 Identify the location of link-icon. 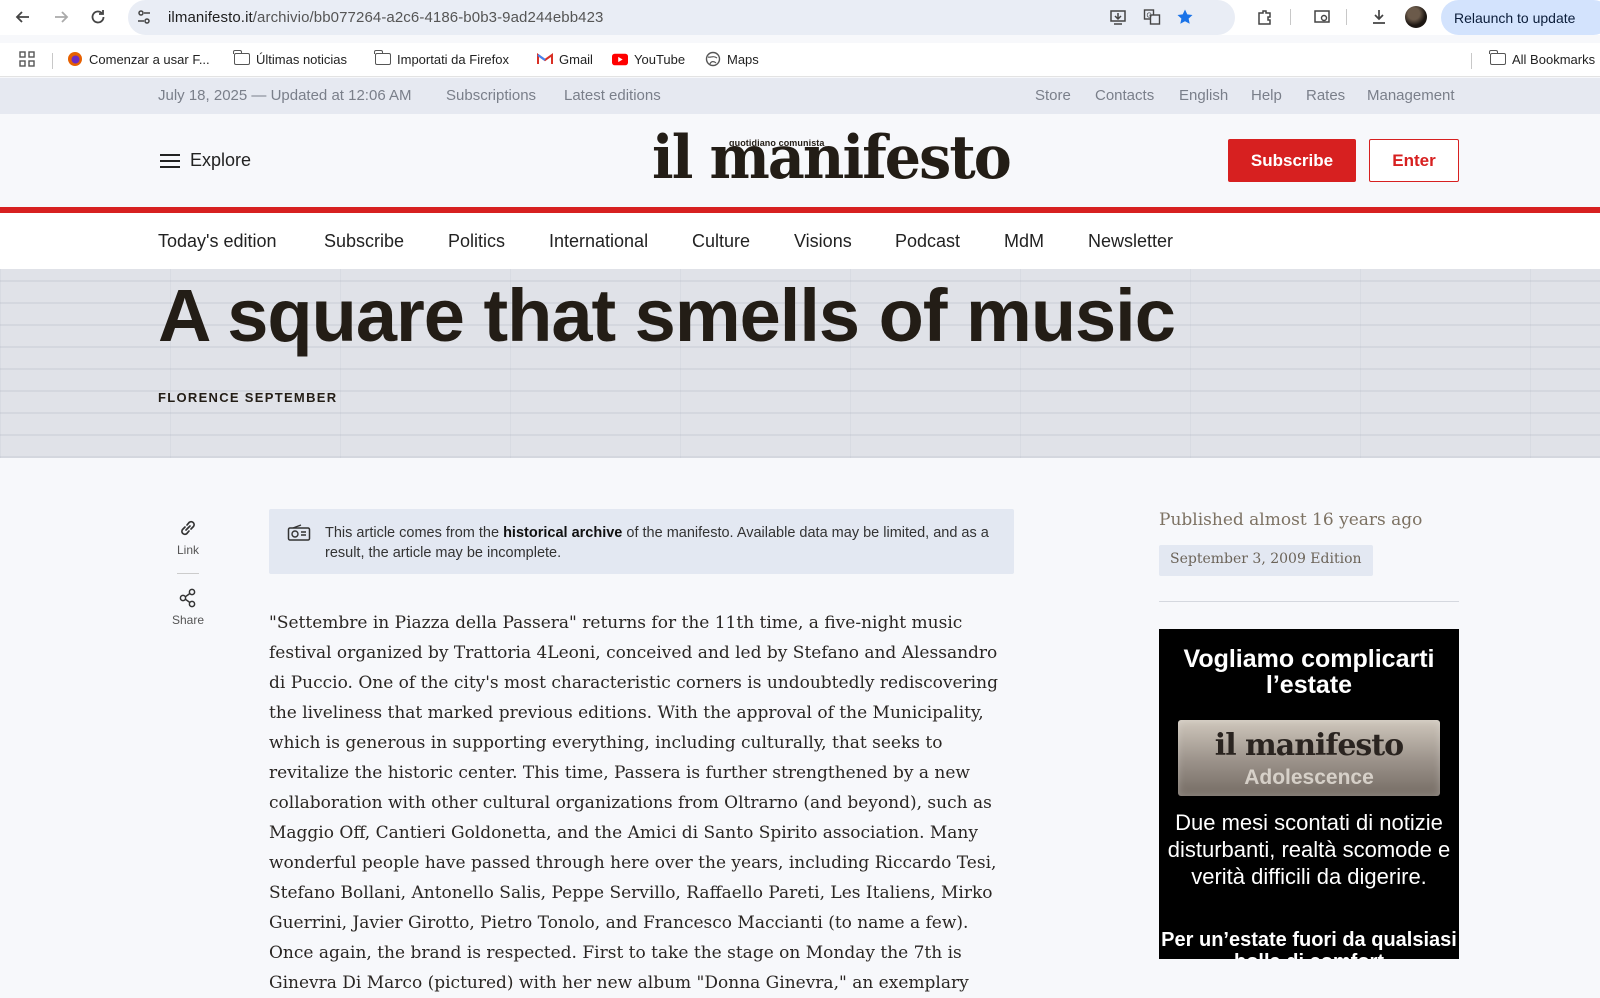
(188, 528).